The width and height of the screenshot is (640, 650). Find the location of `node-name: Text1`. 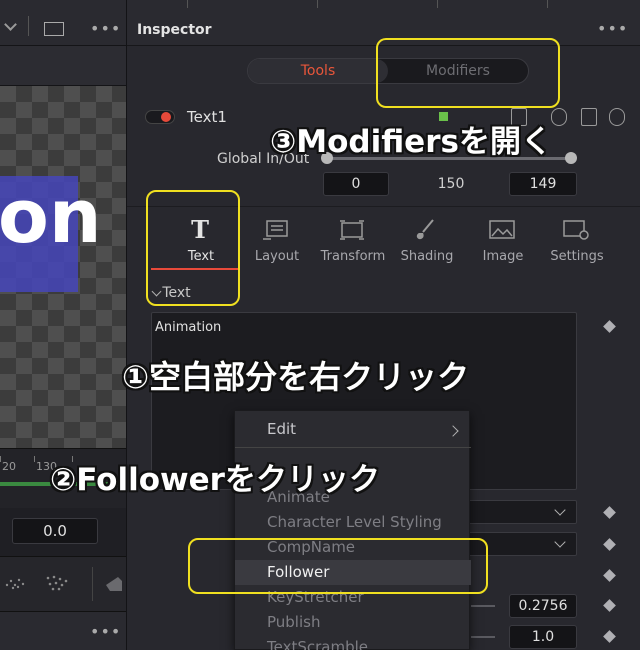

node-name: Text1 is located at coordinates (207, 117).